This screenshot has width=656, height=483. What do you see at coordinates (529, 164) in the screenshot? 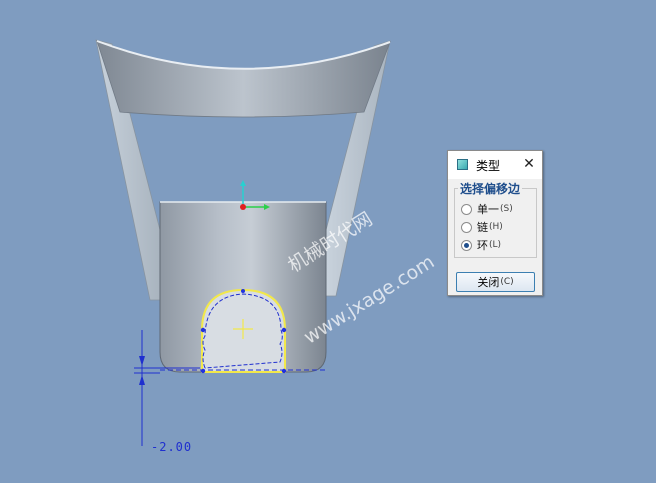
I see `close-icon: ✕` at bounding box center [529, 164].